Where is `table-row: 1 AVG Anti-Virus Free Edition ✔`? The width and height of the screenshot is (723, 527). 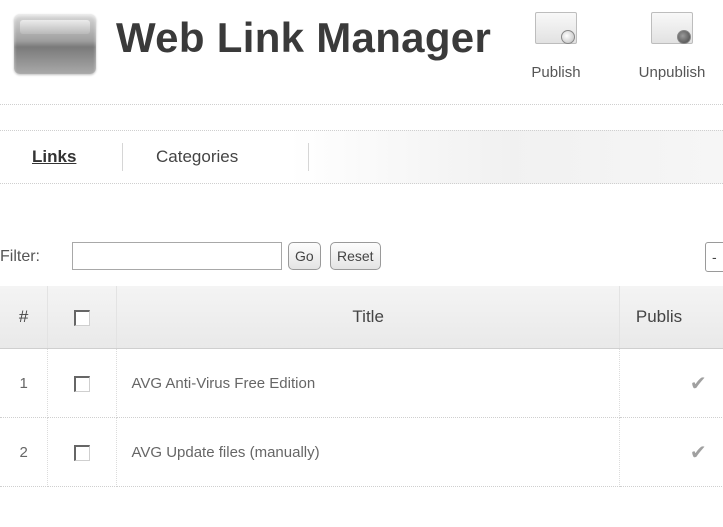
table-row: 1 AVG Anti-Virus Free Edition ✔ is located at coordinates (361, 383).